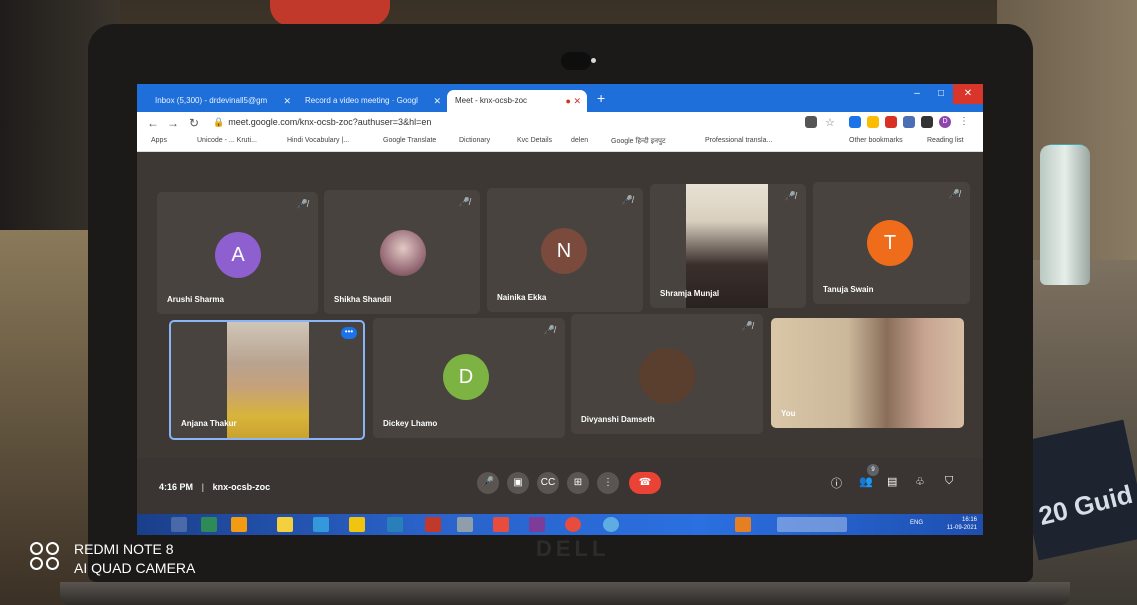  Describe the element at coordinates (409, 140) in the screenshot. I see `bookmark-item: Google Translate` at that location.